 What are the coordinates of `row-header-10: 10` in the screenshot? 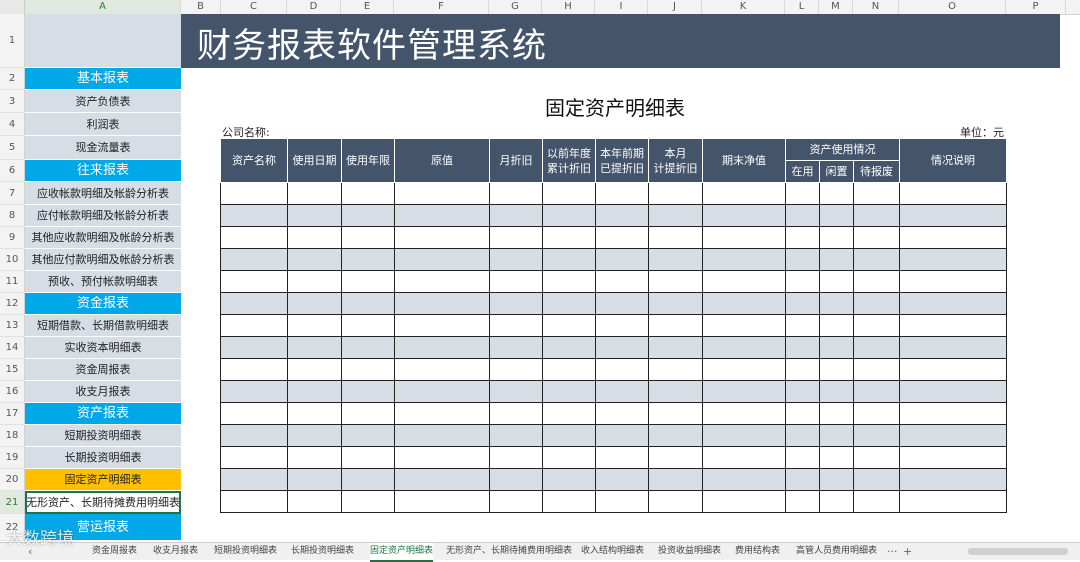 It's located at (12, 260).